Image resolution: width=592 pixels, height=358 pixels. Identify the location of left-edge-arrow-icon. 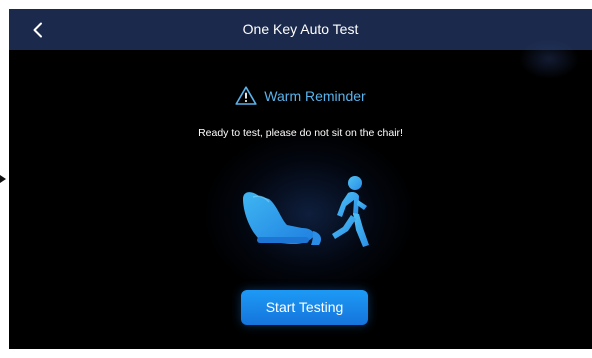
(3, 179).